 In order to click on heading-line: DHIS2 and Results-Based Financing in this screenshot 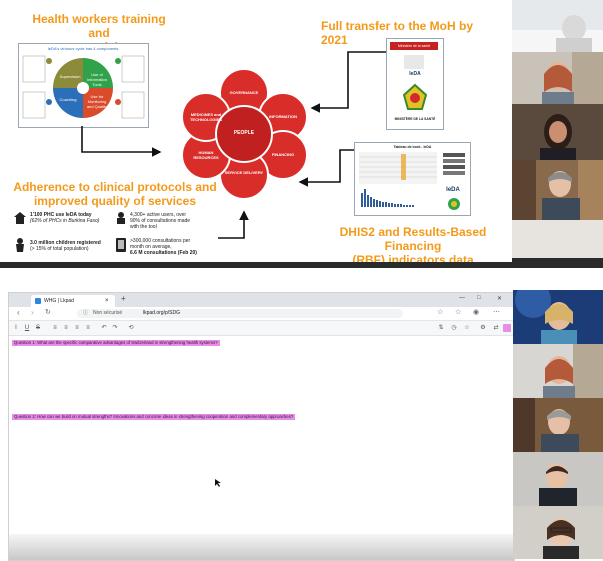, I will do `click(413, 239)`.